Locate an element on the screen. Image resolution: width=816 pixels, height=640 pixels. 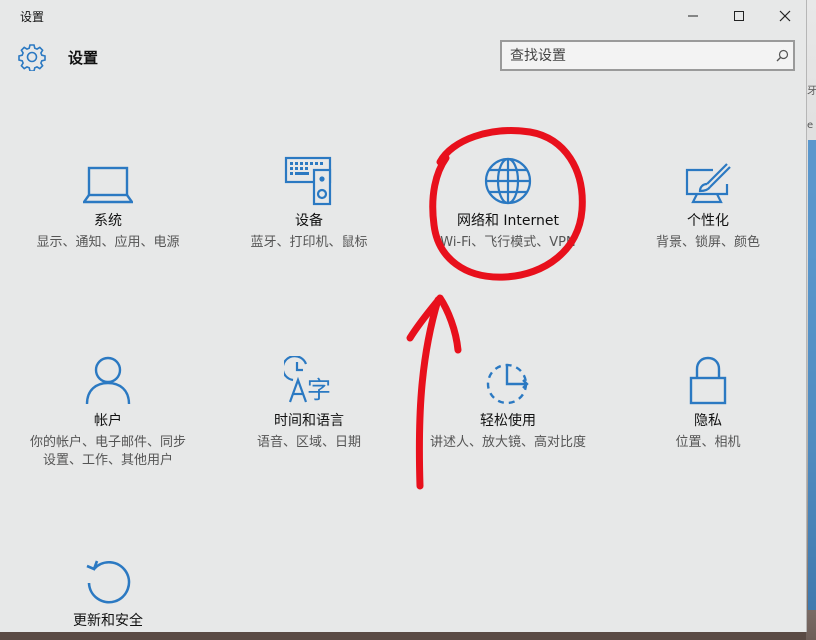
tile-name: 帐户 is located at coordinates (108, 421).